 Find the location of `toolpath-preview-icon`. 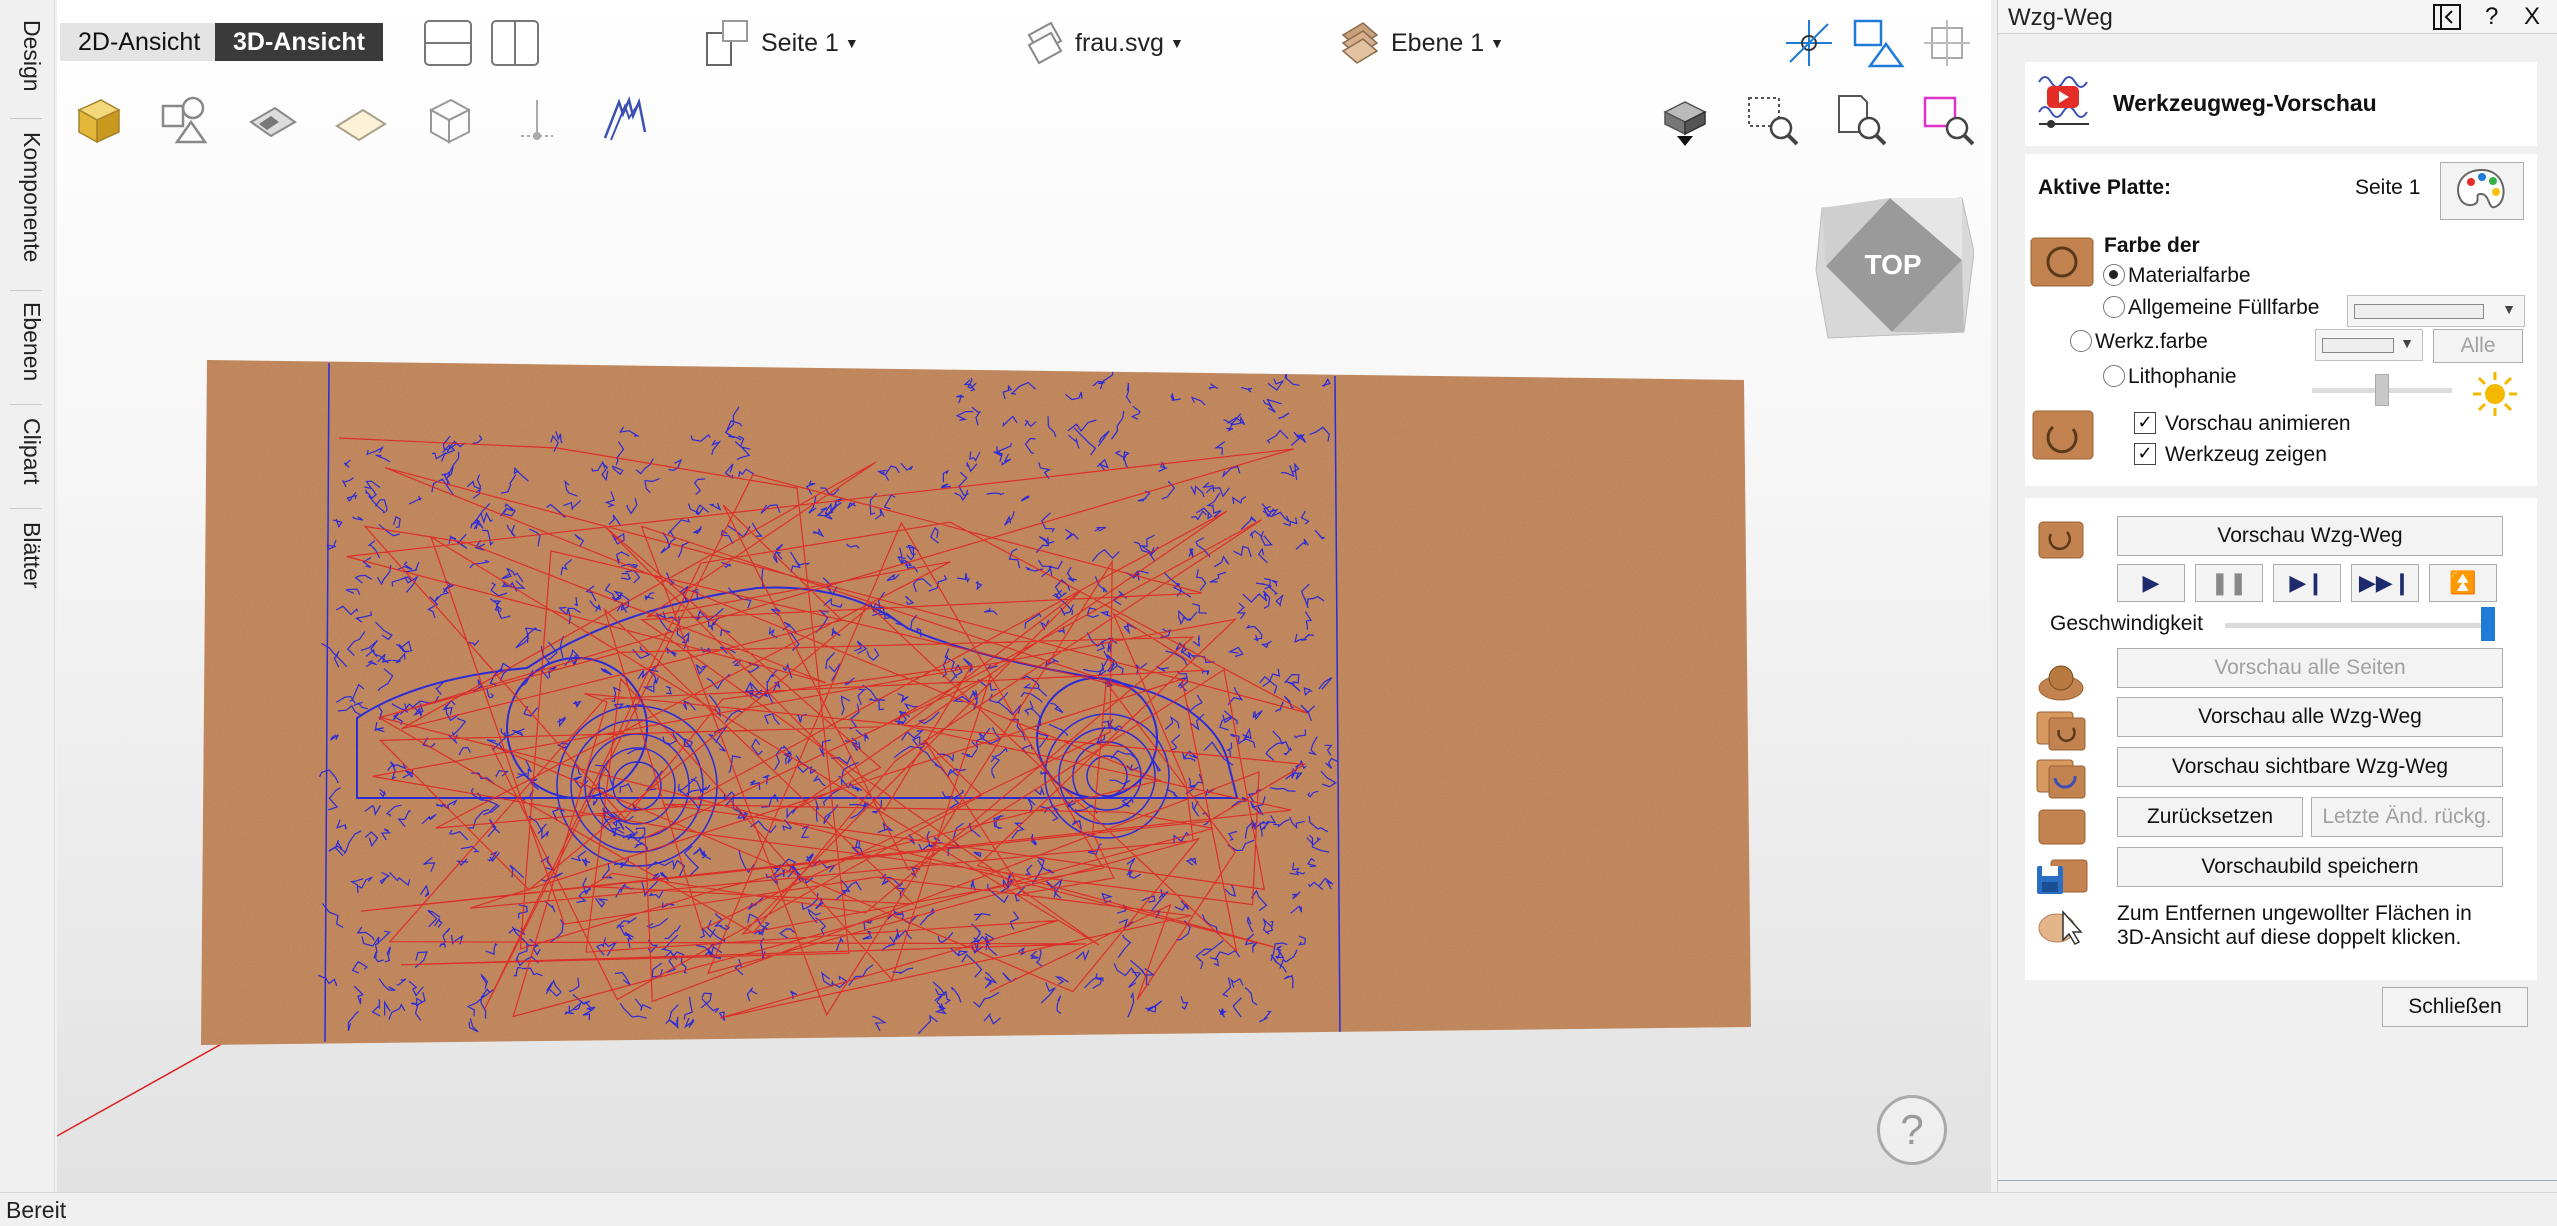

toolpath-preview-icon is located at coordinates (2063, 102).